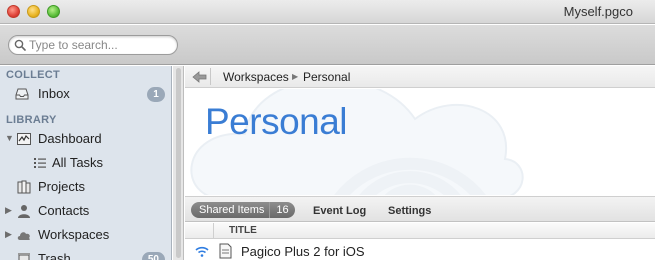 The image size is (655, 260). I want to click on navigation-bar: Workspaces ▶ Personal, so click(420, 77).